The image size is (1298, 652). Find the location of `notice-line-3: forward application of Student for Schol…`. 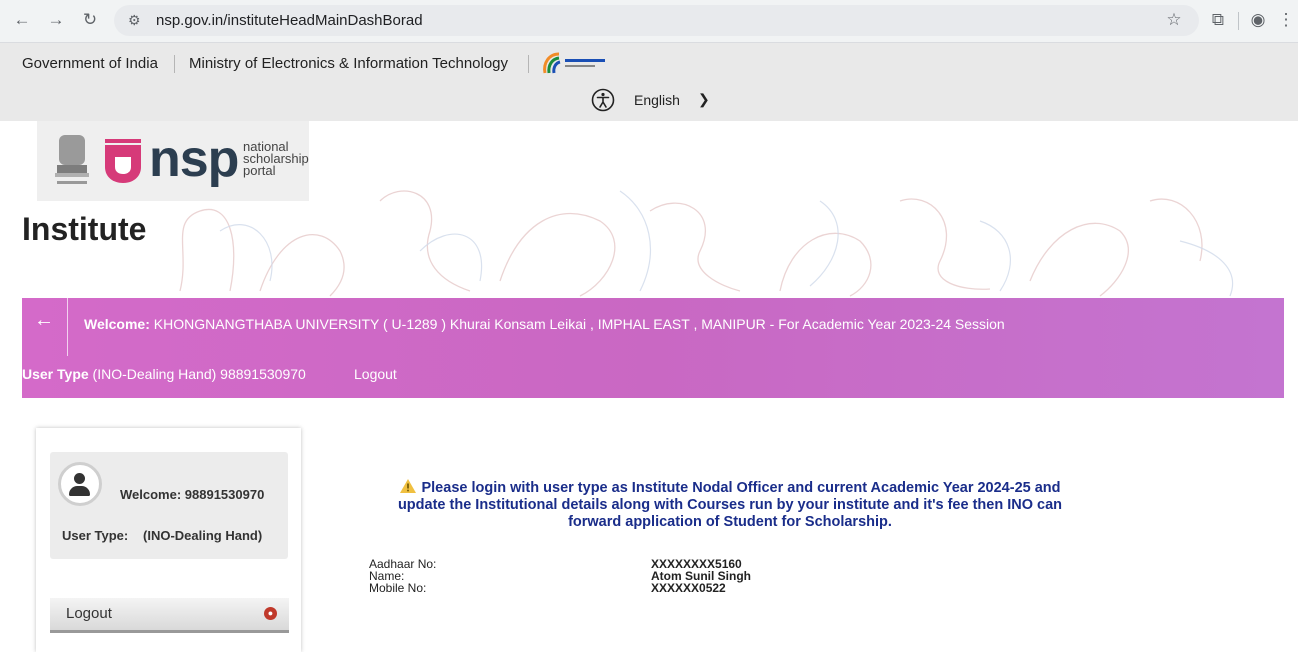

notice-line-3: forward application of Student for Schol… is located at coordinates (730, 522).